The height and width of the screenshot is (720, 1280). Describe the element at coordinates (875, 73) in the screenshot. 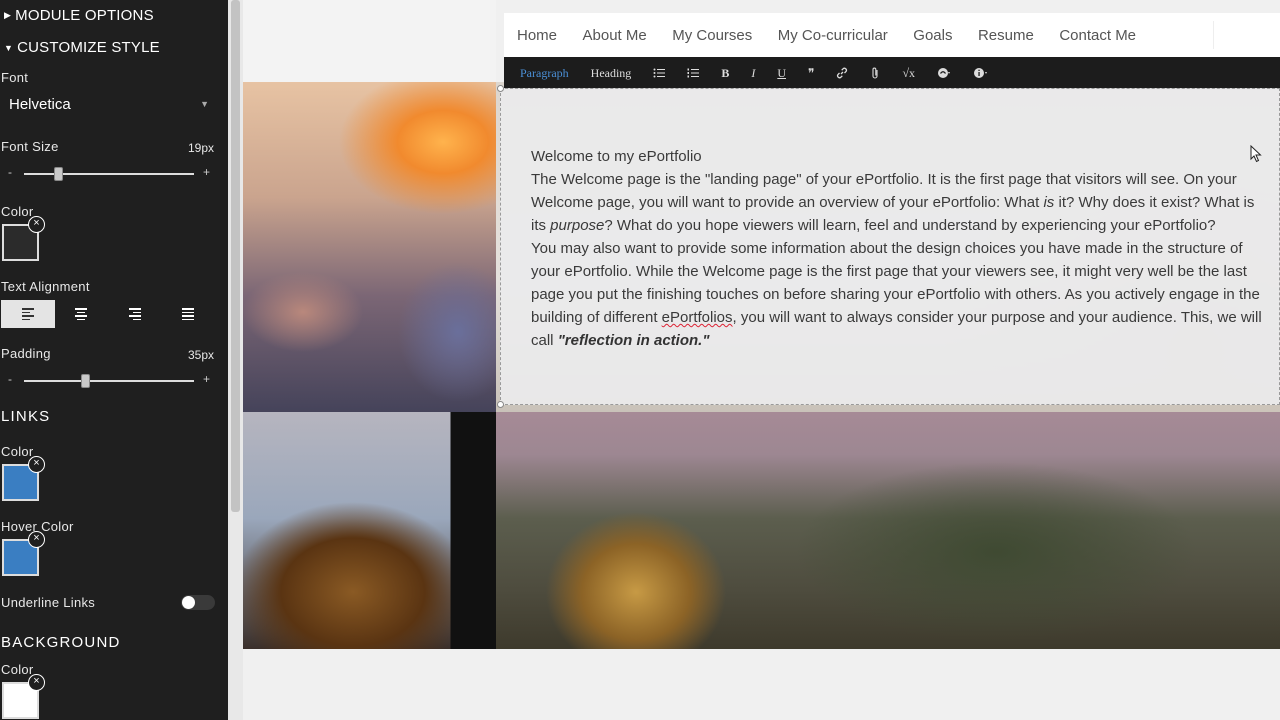

I see `paperclip-icon` at that location.